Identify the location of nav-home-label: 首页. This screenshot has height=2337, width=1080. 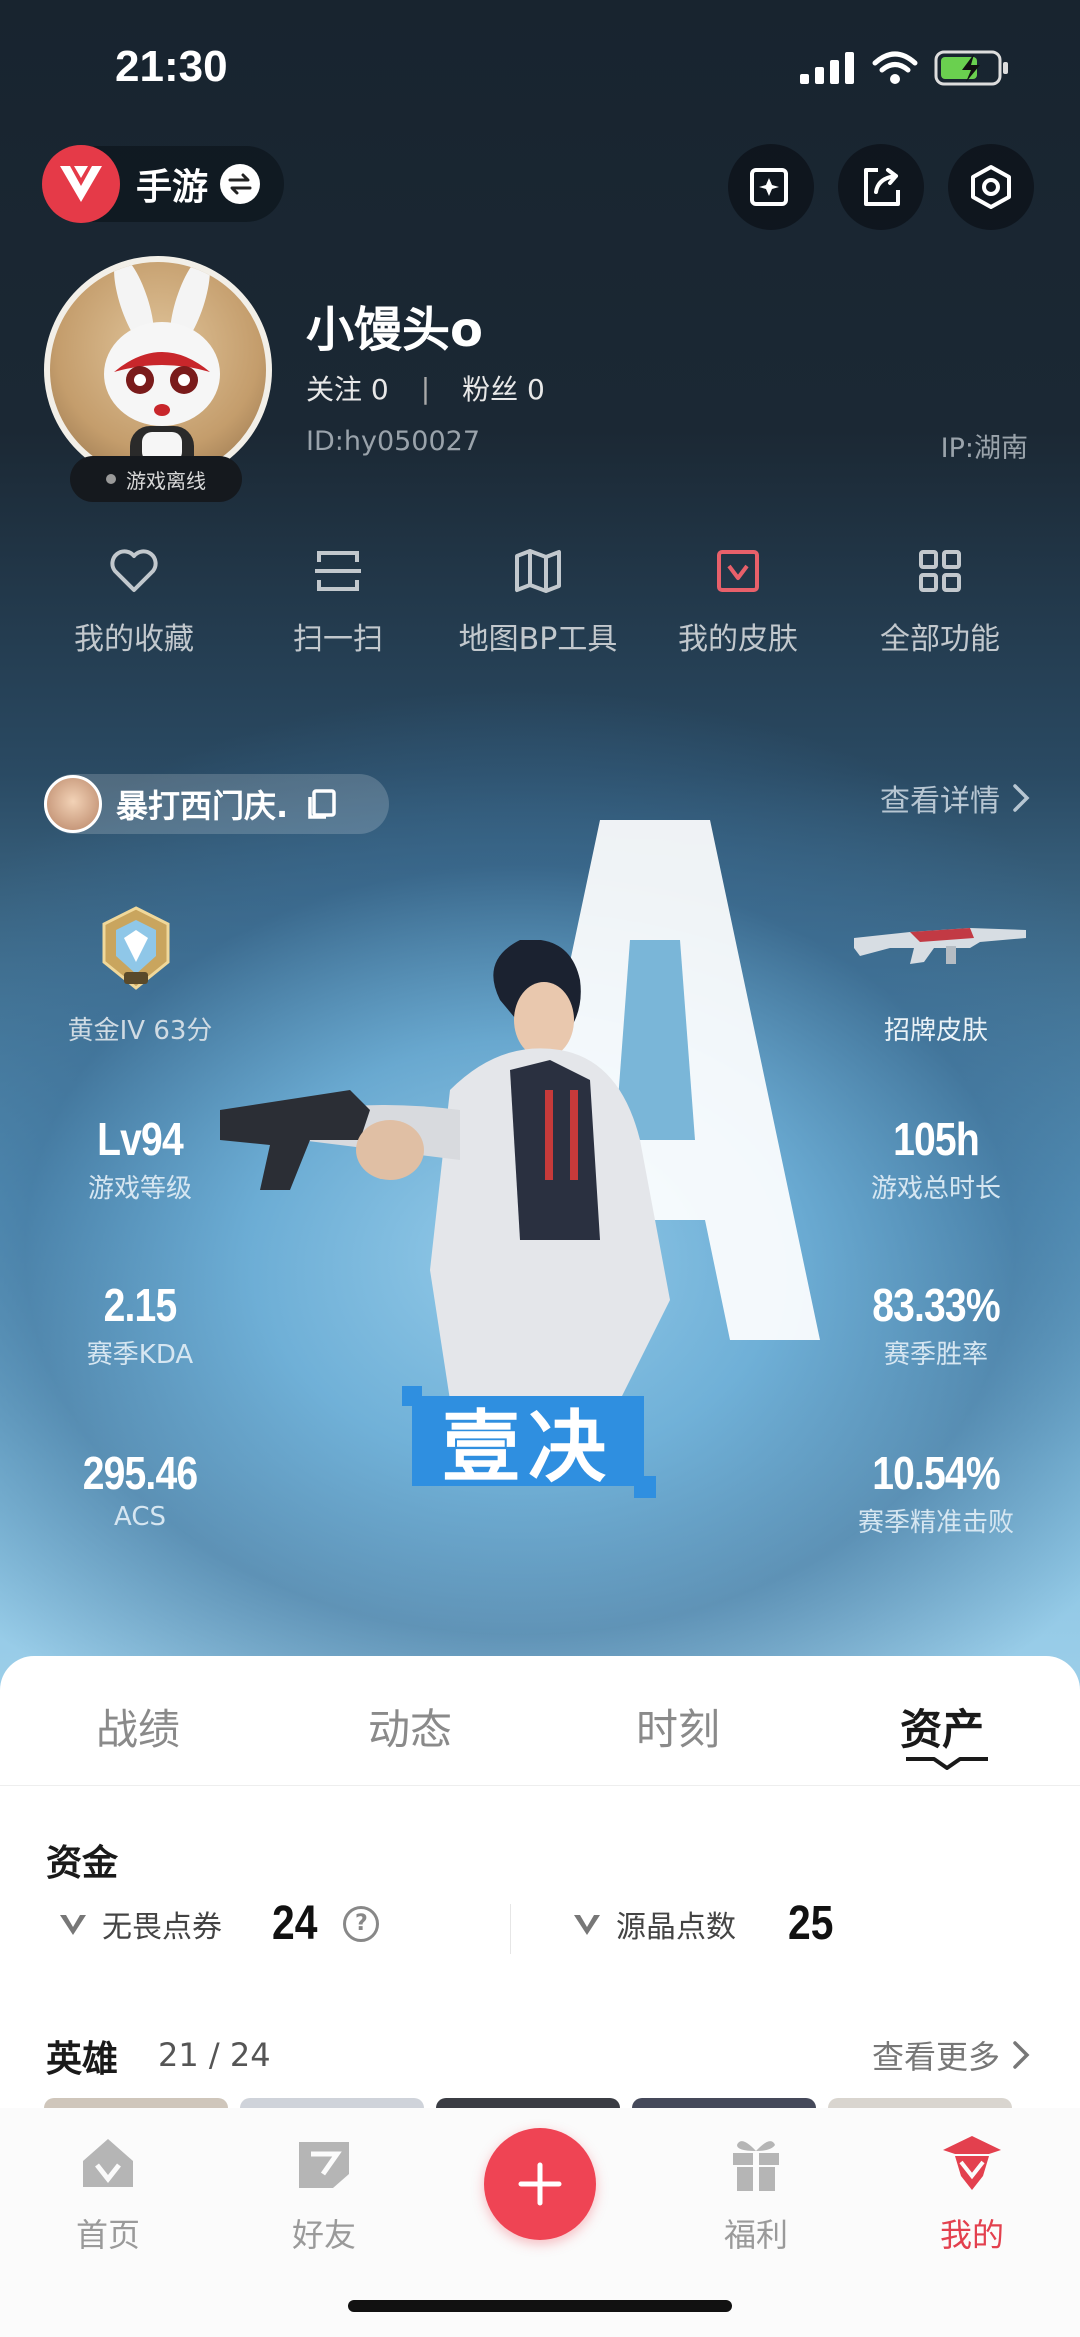
(107, 2235).